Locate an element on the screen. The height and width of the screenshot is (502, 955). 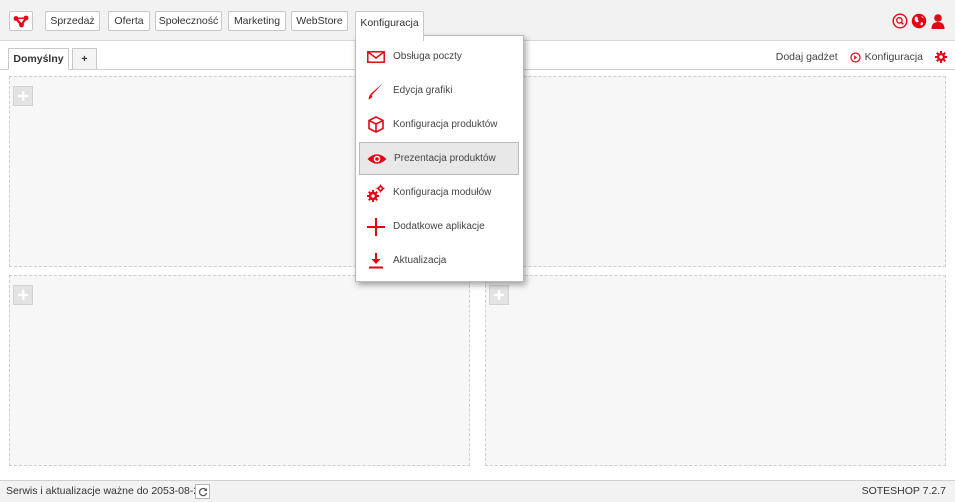
menu-item-konfiguracja-produktow: Konfiguracja produktów is located at coordinates (439, 124).